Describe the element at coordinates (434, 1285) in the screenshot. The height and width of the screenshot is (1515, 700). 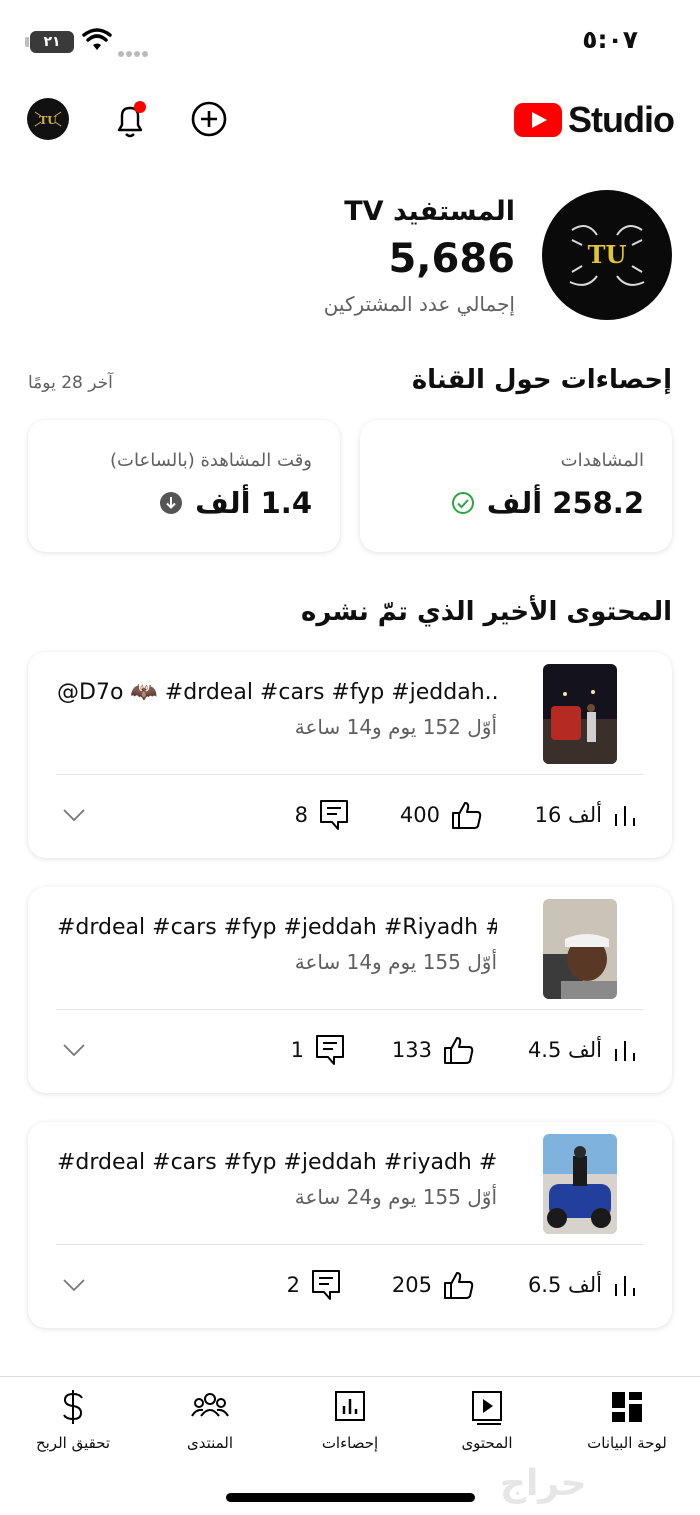
I see `video-likes: 205` at that location.